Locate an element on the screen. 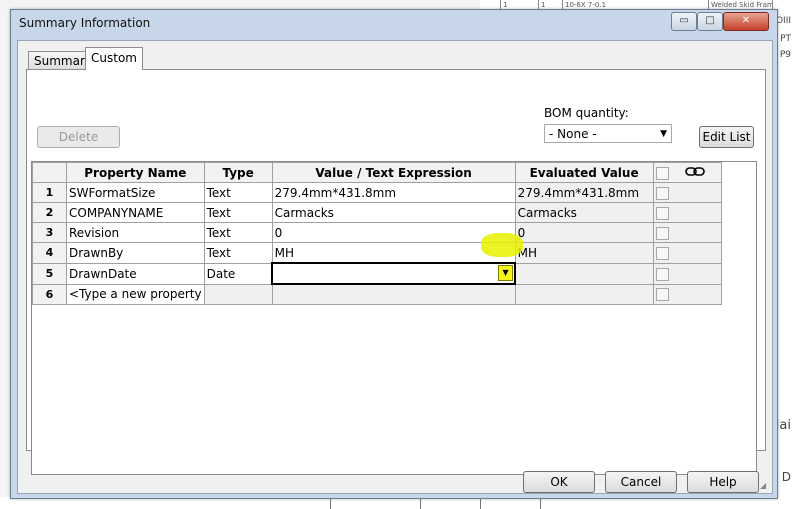 The width and height of the screenshot is (792, 509). property-value-cell is located at coordinates (393, 294).